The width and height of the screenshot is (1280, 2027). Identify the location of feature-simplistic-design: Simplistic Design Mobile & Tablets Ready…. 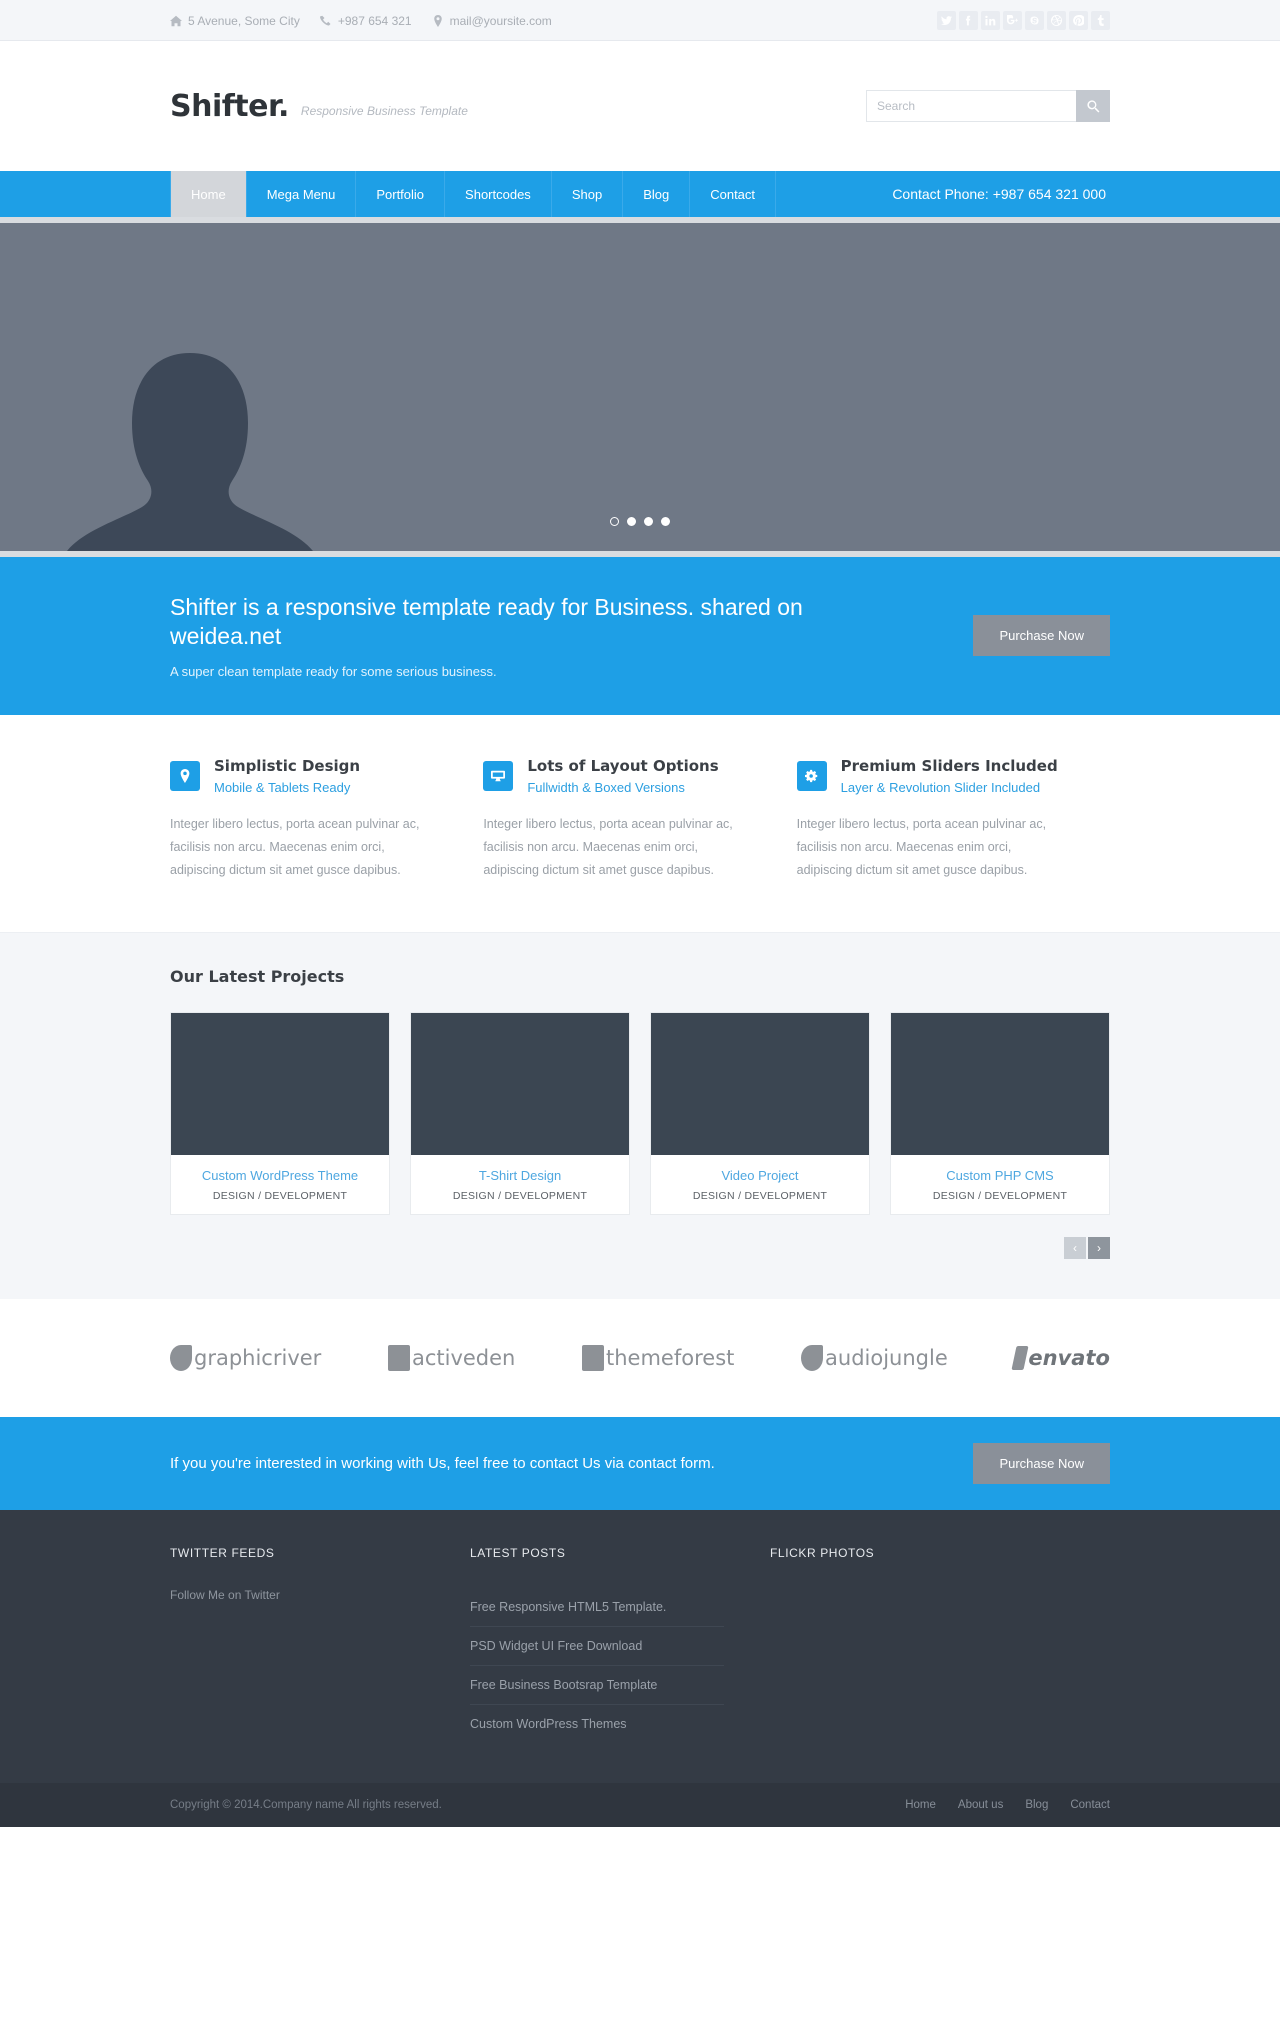
(326, 819).